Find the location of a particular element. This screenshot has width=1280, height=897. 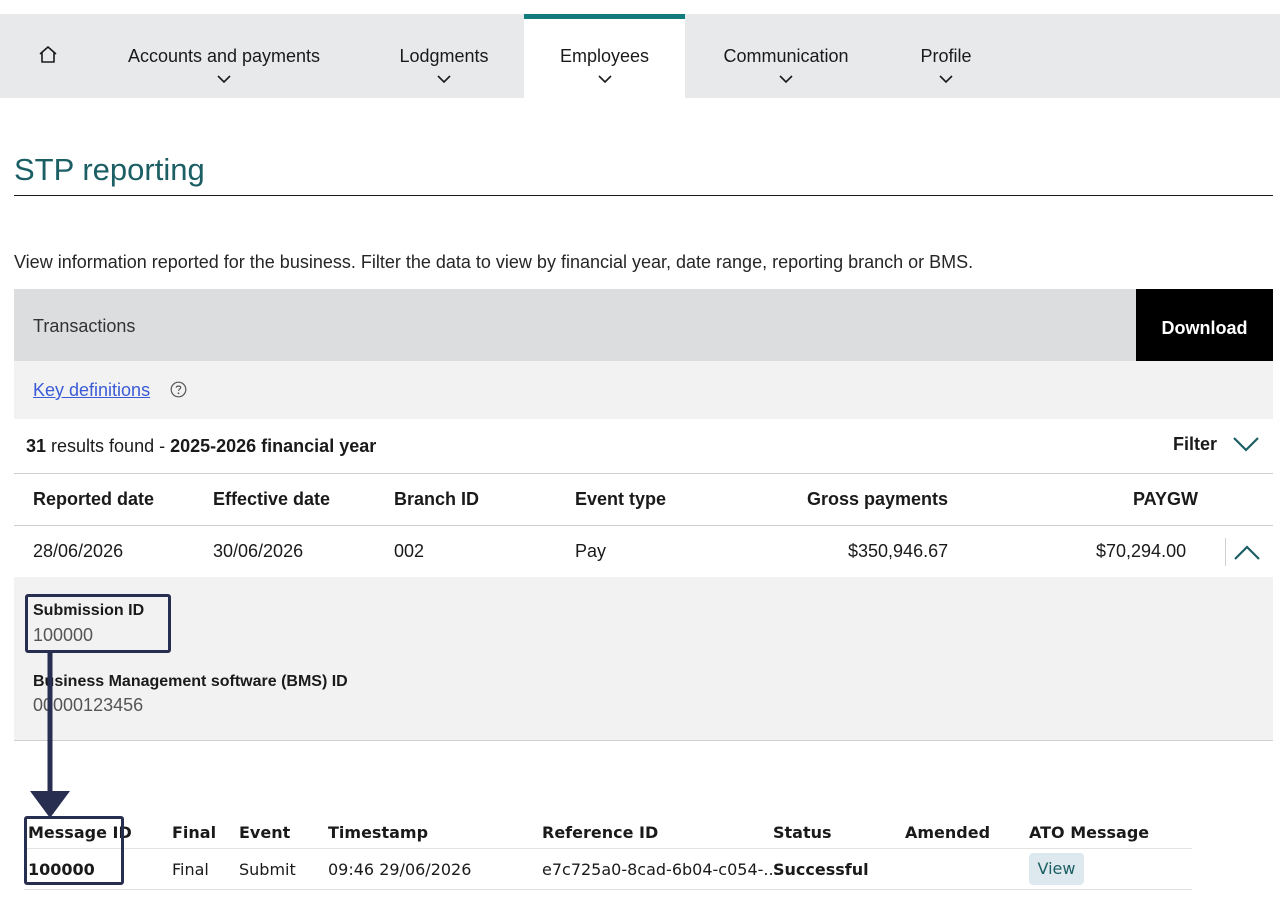

cell-branch-id: 002 is located at coordinates (409, 551).